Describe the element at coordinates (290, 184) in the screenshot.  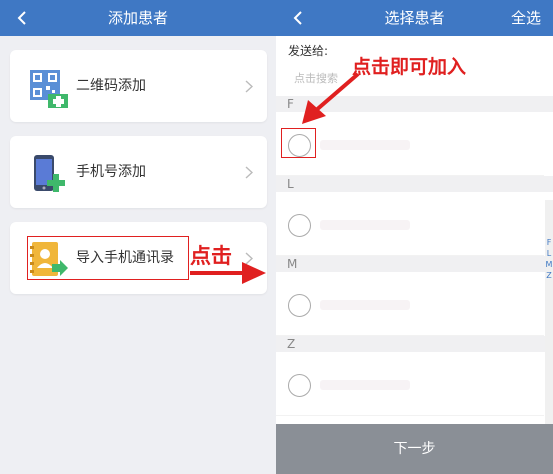
I see `section-letter: L` at that location.